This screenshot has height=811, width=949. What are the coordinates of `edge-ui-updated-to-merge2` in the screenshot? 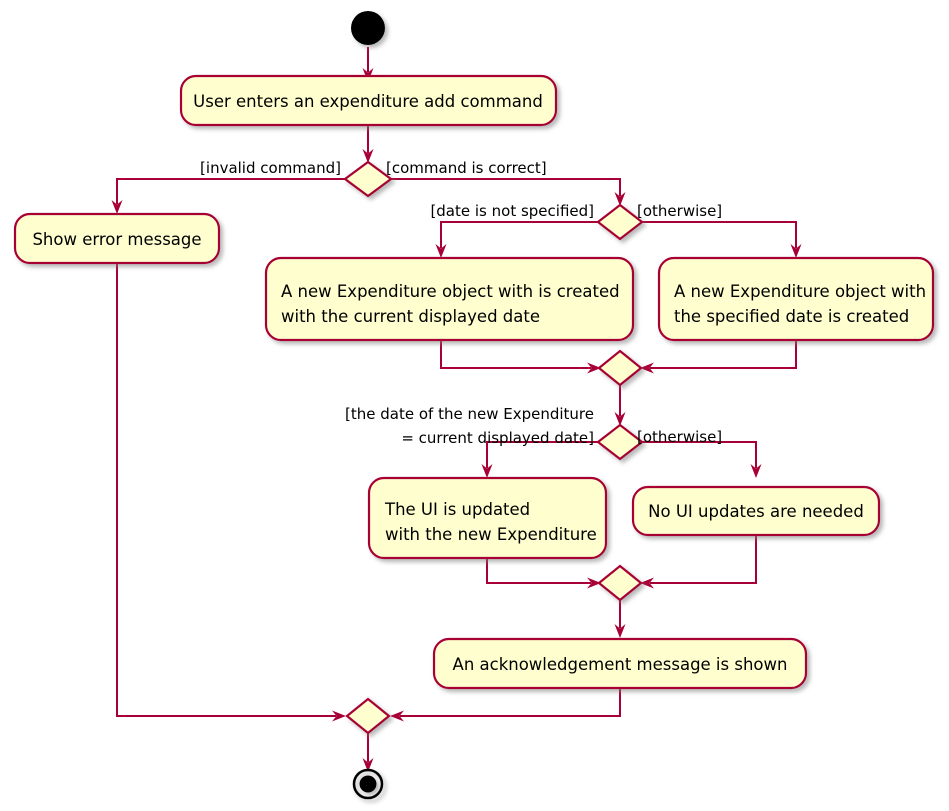 It's located at (538, 571).